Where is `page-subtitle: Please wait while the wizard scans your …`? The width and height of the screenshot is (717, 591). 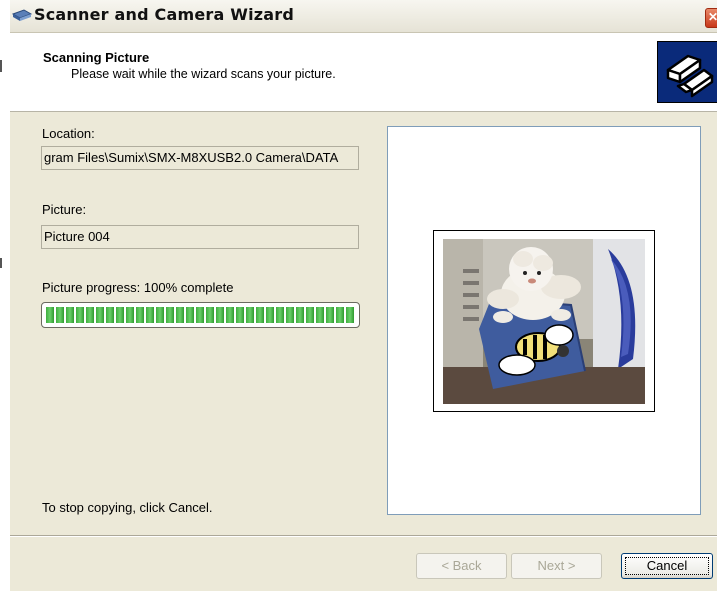 page-subtitle: Please wait while the wizard scans your … is located at coordinates (203, 74).